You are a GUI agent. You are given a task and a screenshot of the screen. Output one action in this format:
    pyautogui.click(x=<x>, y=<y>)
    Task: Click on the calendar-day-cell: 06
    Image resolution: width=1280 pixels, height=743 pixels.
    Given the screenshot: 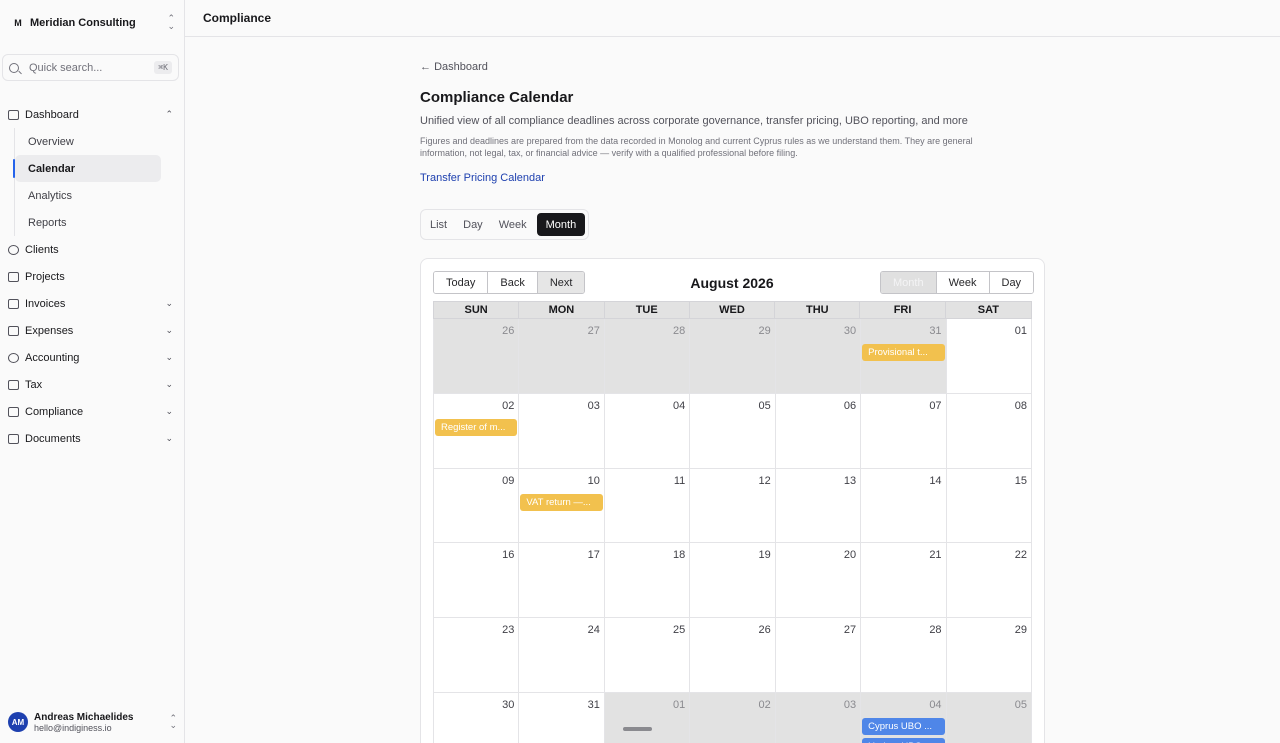 What is the action you would take?
    pyautogui.click(x=818, y=430)
    